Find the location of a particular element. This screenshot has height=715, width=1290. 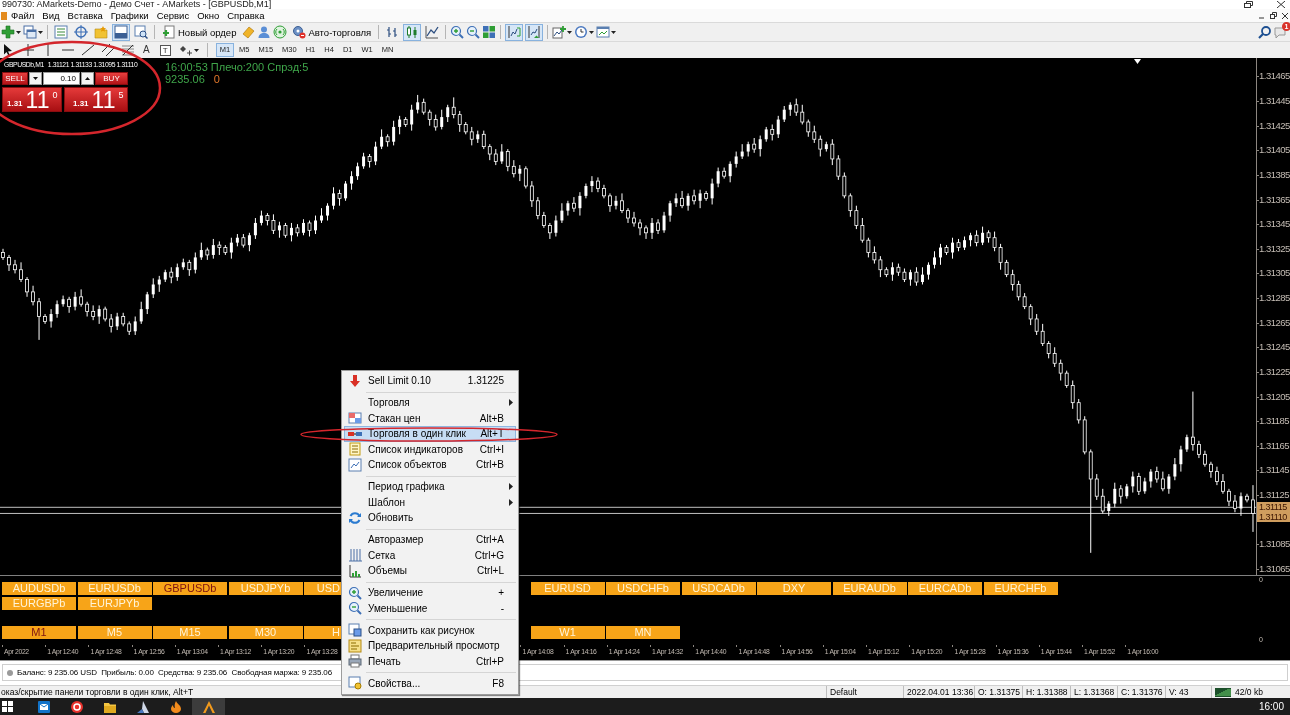

sell-button: SELL is located at coordinates (15, 78).